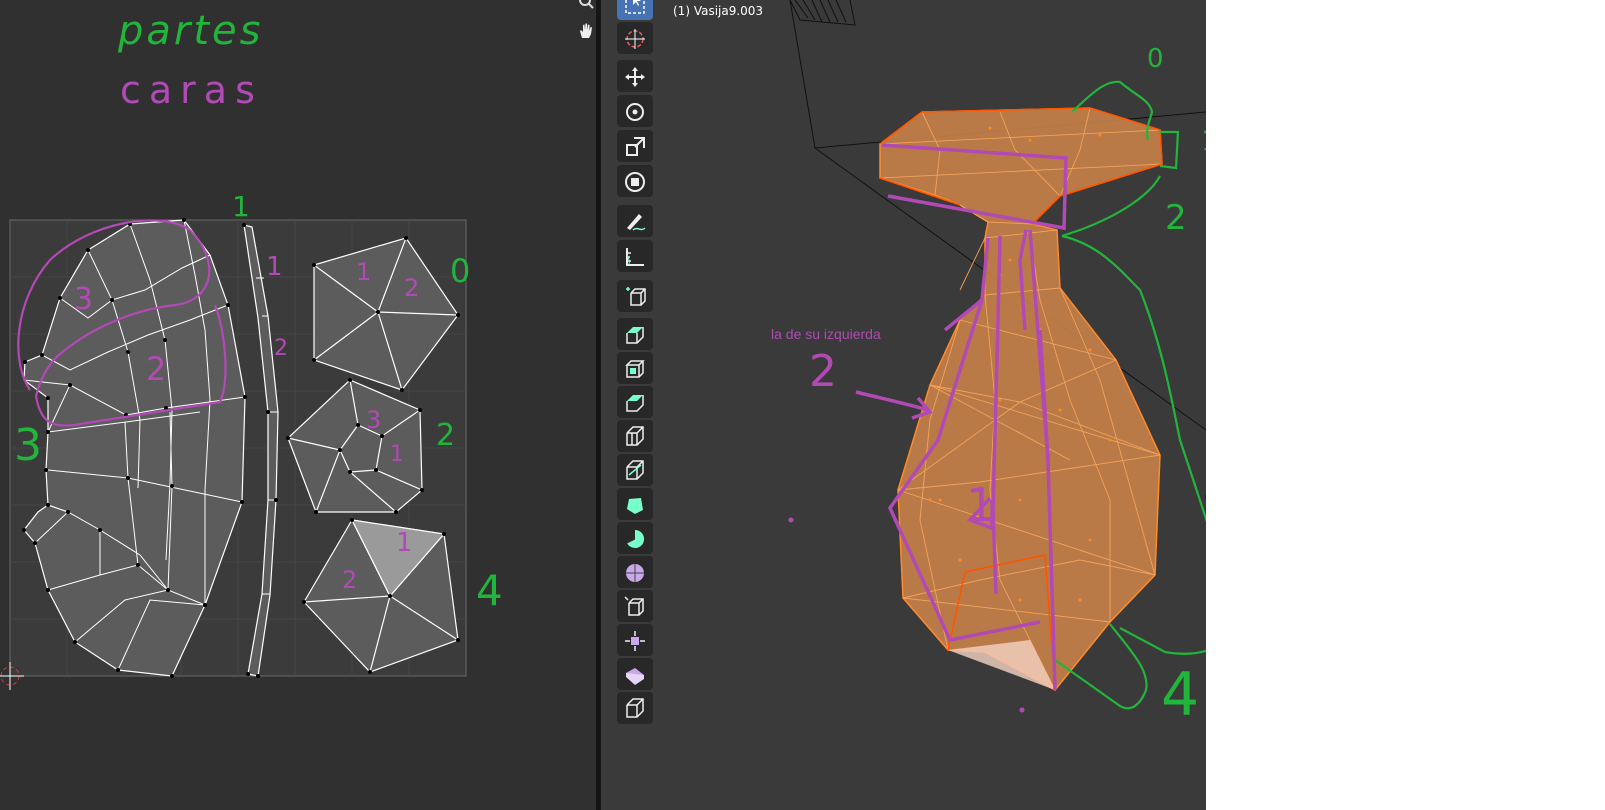  I want to click on shrink-fatten-tool, so click(635, 640).